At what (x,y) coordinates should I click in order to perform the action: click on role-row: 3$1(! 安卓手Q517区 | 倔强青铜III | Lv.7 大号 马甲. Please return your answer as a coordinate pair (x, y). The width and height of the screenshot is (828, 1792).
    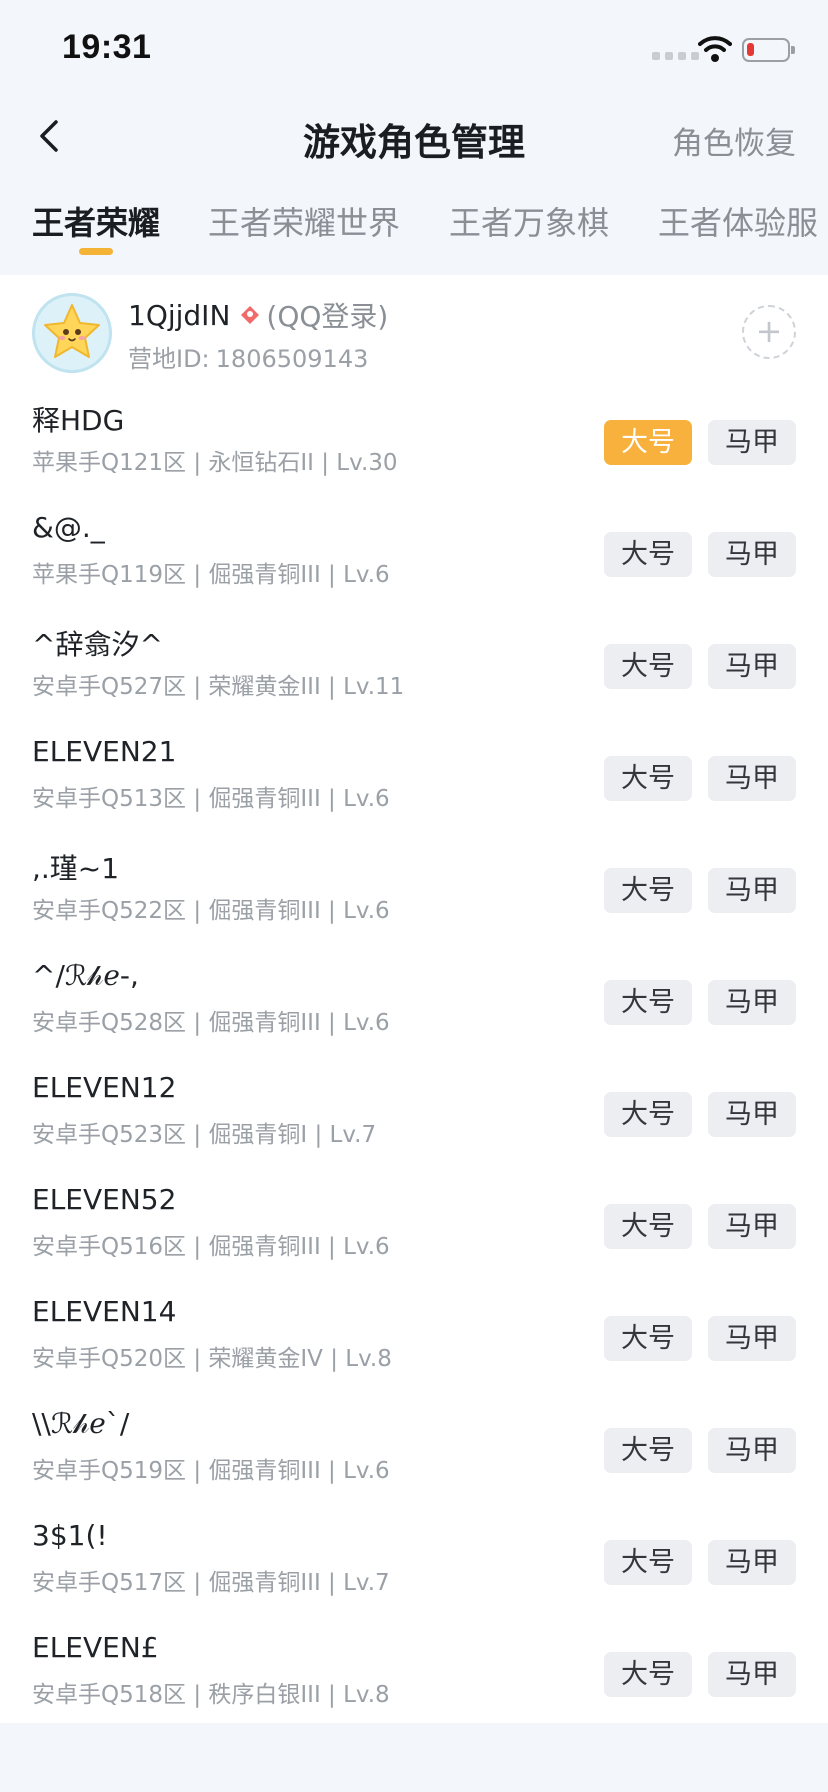
    Looking at the image, I should click on (414, 1563).